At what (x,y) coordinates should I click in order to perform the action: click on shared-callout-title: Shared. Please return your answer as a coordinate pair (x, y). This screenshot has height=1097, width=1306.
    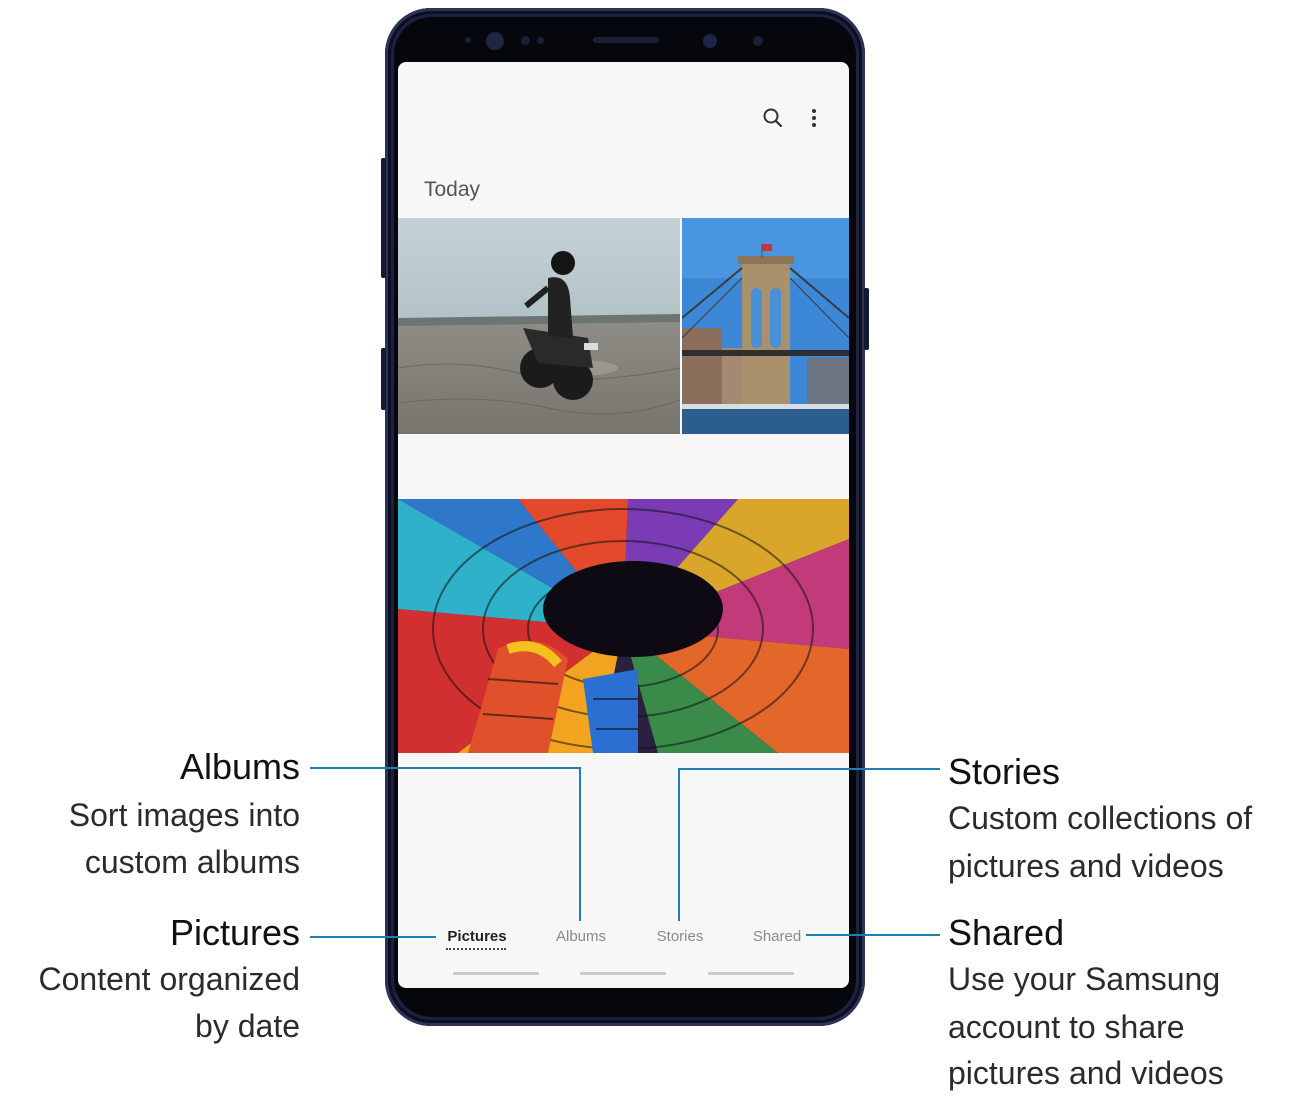
    Looking at the image, I should click on (1006, 932).